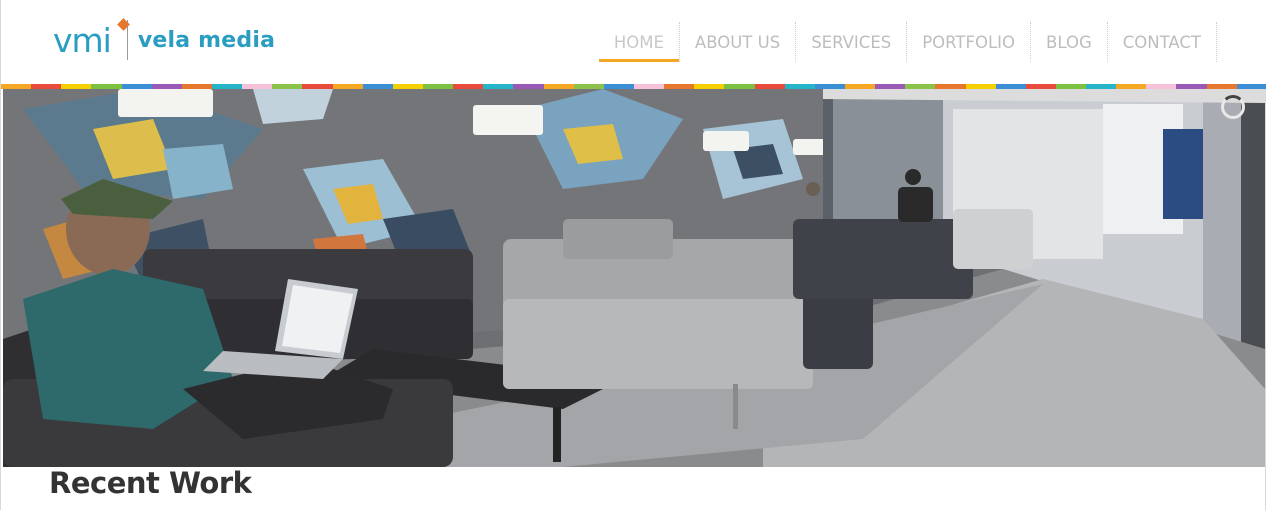 This screenshot has width=1266, height=510. I want to click on logo-dot-icon, so click(123, 24).